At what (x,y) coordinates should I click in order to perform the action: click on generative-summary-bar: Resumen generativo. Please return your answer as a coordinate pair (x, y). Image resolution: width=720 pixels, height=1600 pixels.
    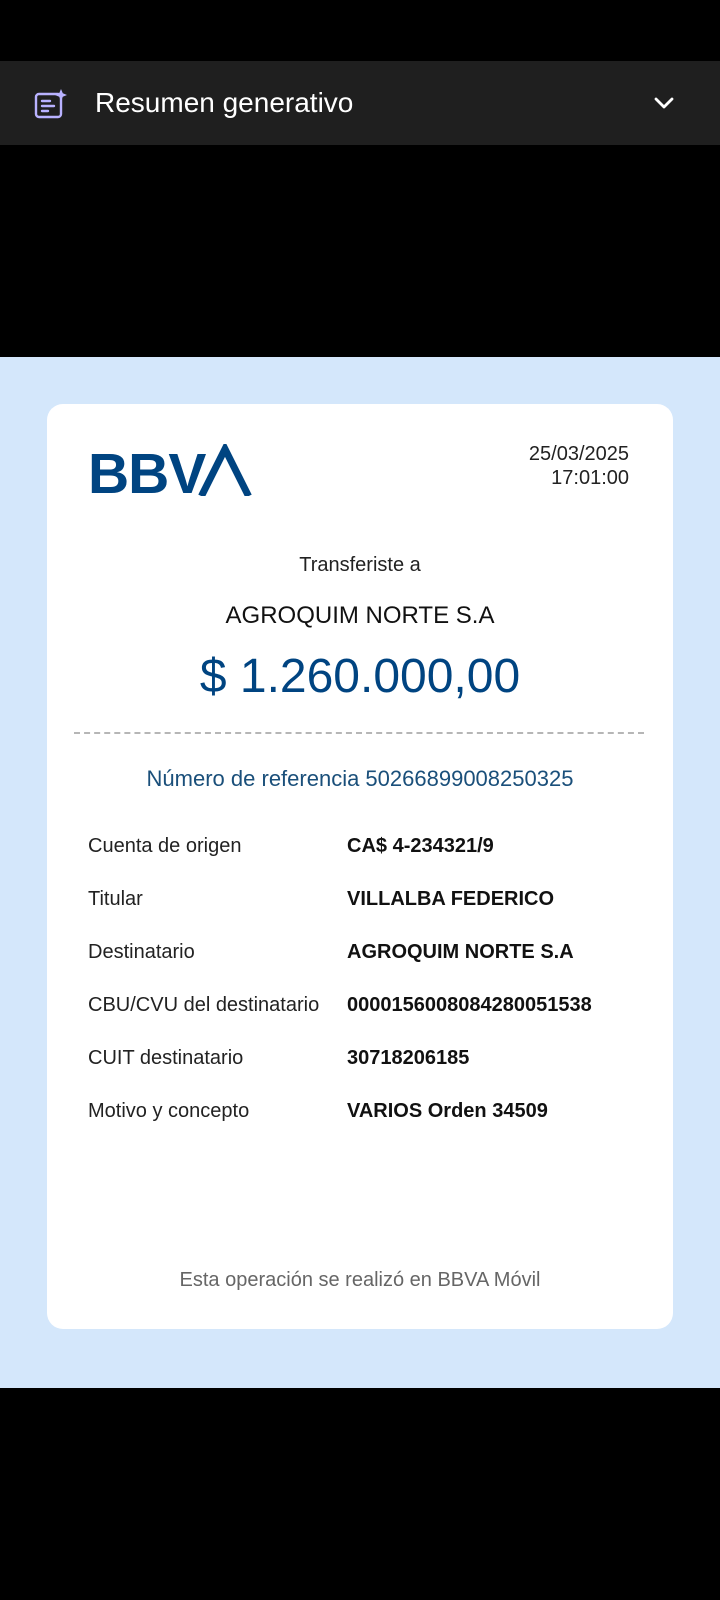
    Looking at the image, I should click on (360, 103).